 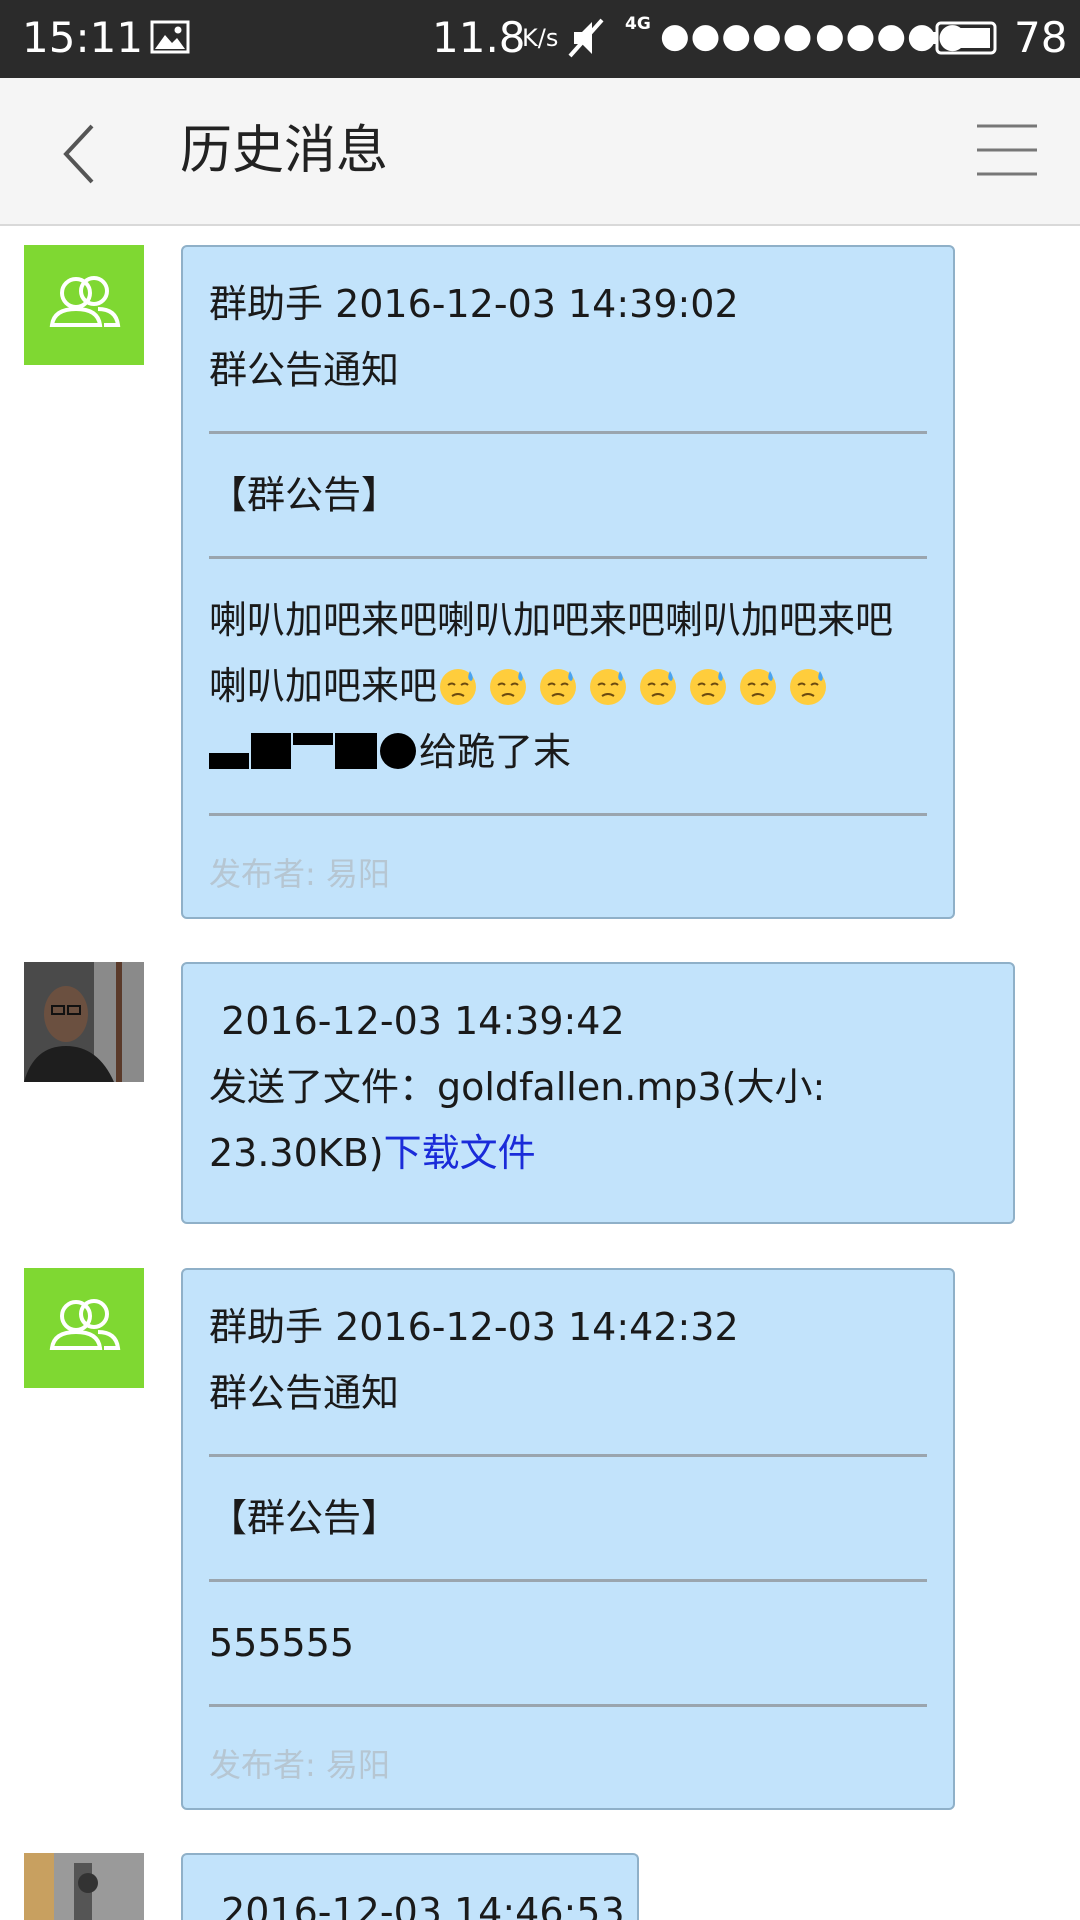 I want to click on status-bar: 15:11 11.8 K/s 4G ●●●●● ●●●●● 78, so click(x=540, y=39).